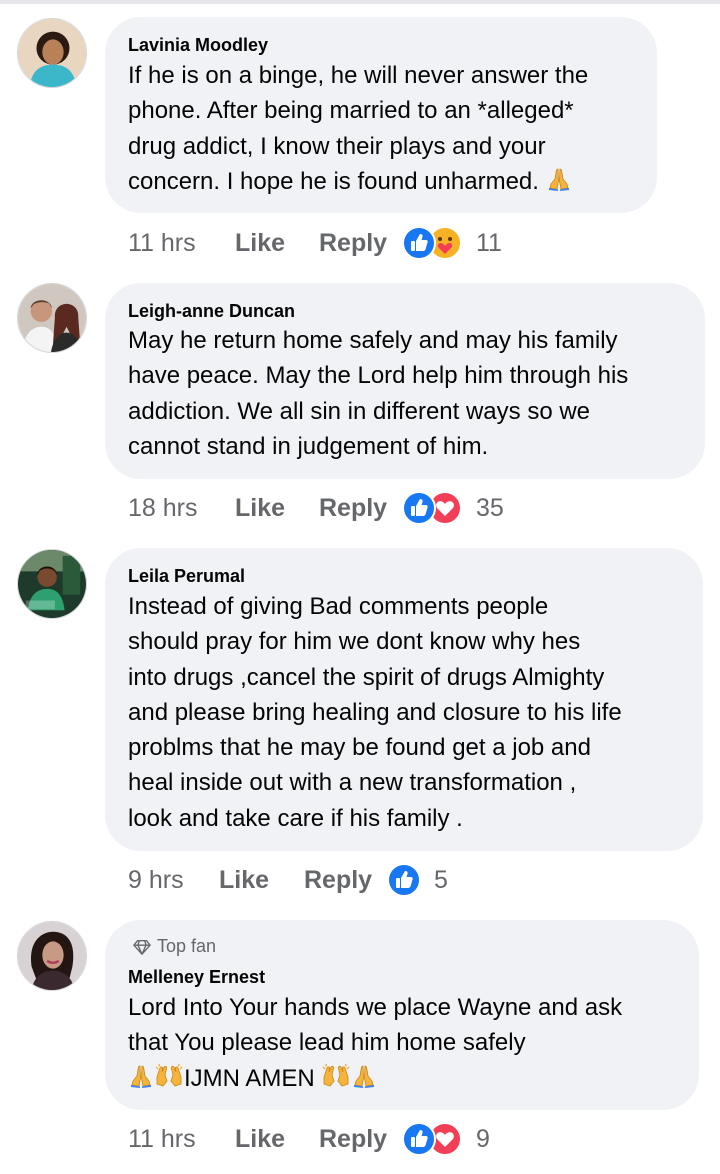 This screenshot has height=1174, width=720. Describe the element at coordinates (198, 45) in the screenshot. I see `commenter-name: Lavinia Moodley` at that location.